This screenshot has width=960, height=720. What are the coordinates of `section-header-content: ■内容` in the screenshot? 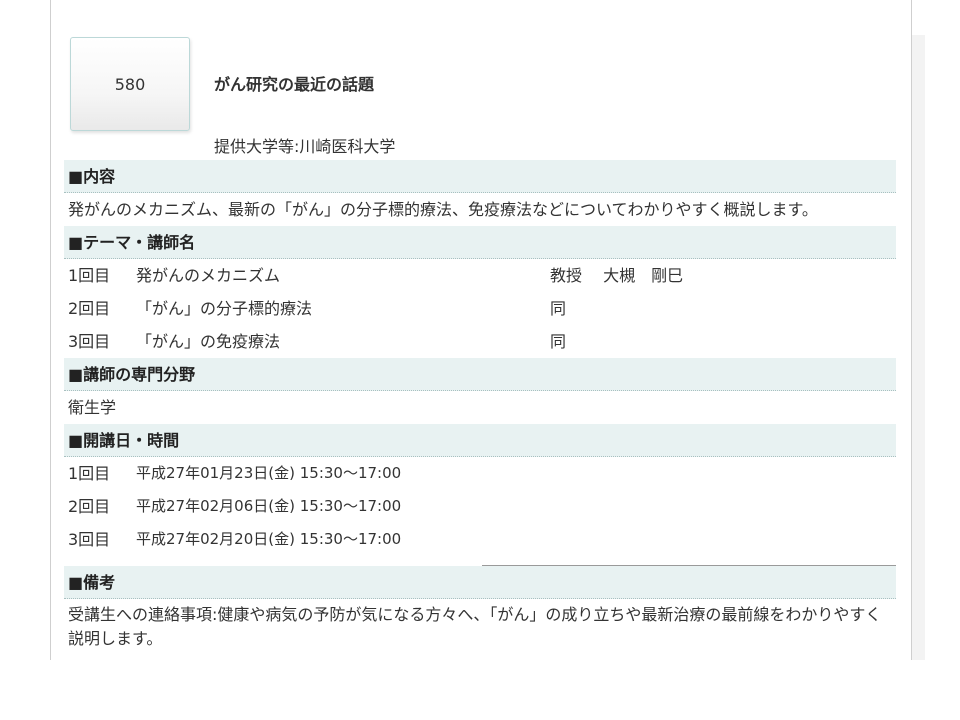 It's located at (480, 176).